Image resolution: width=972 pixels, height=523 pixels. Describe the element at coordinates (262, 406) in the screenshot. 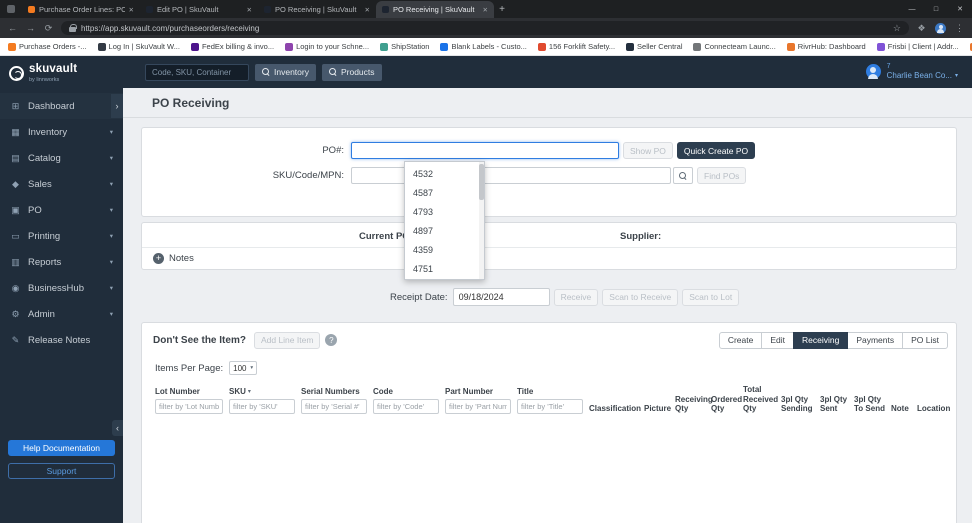

I see `filter-input-sku` at that location.